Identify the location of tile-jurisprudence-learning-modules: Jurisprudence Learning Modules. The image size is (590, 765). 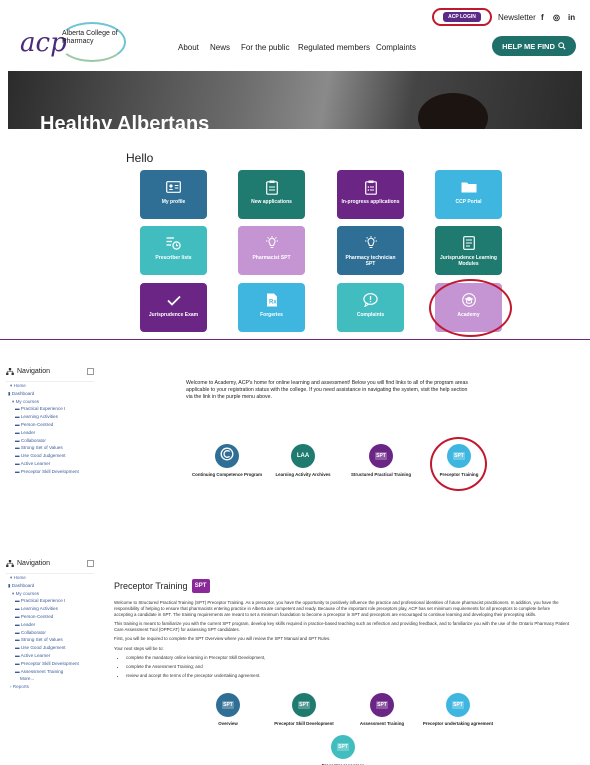
(468, 250).